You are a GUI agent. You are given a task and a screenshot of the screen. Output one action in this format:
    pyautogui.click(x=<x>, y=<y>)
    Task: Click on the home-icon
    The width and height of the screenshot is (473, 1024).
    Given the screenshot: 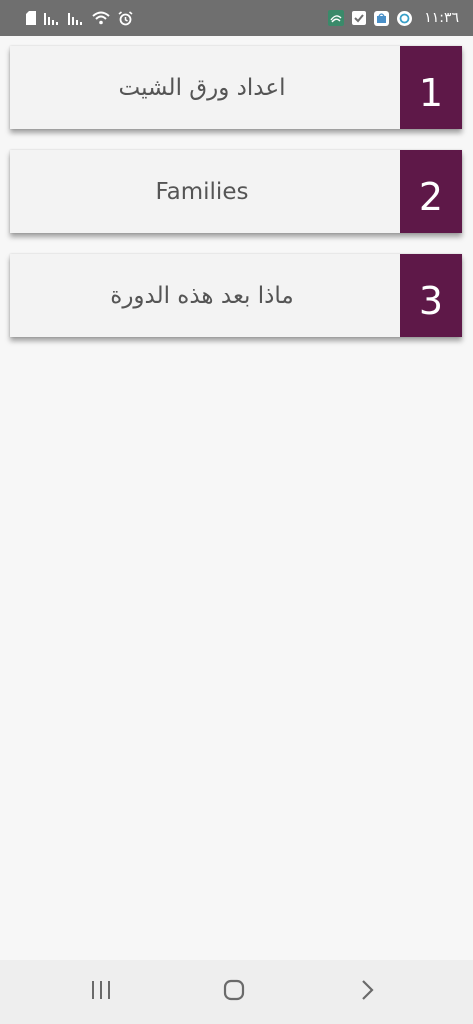 What is the action you would take?
    pyautogui.click(x=234, y=992)
    